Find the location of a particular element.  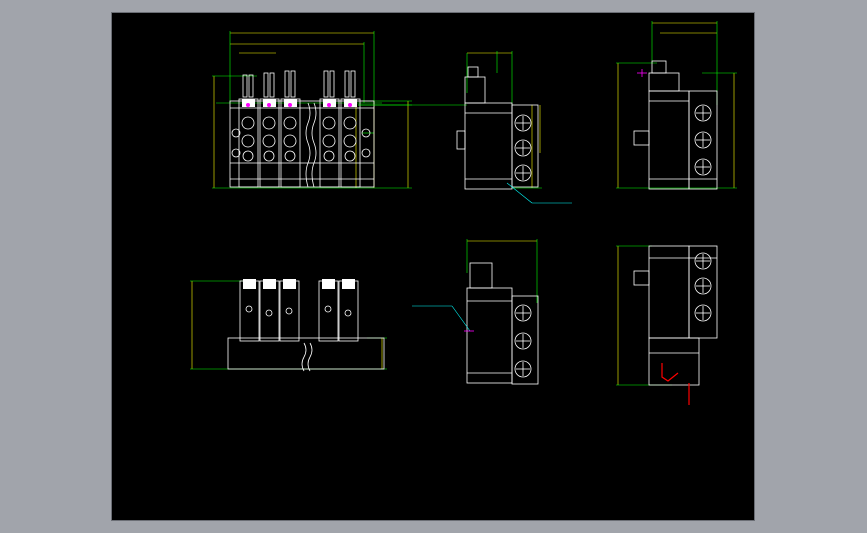

side-view-top-right is located at coordinates (676, 105).